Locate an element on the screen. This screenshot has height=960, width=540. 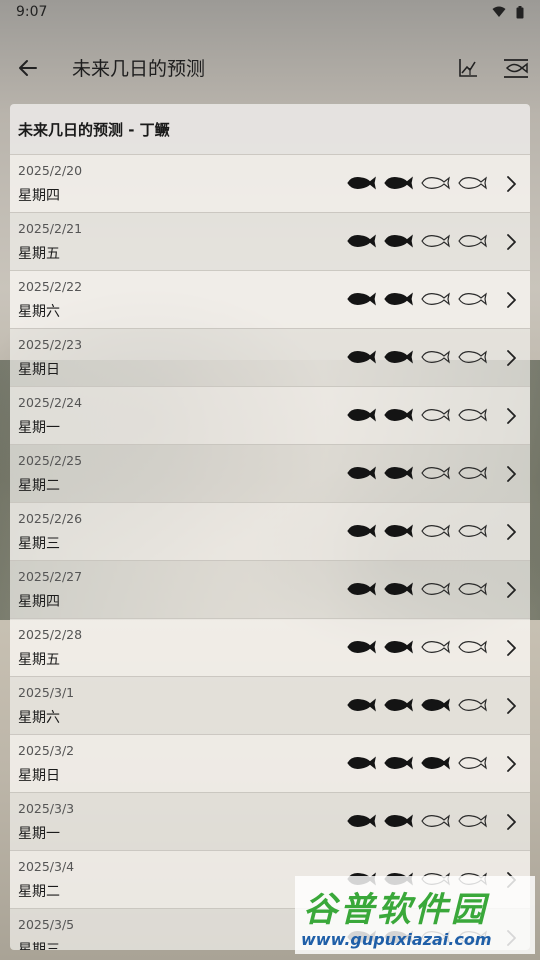
forecast-date: 2025/2/27 is located at coordinates (50, 576).